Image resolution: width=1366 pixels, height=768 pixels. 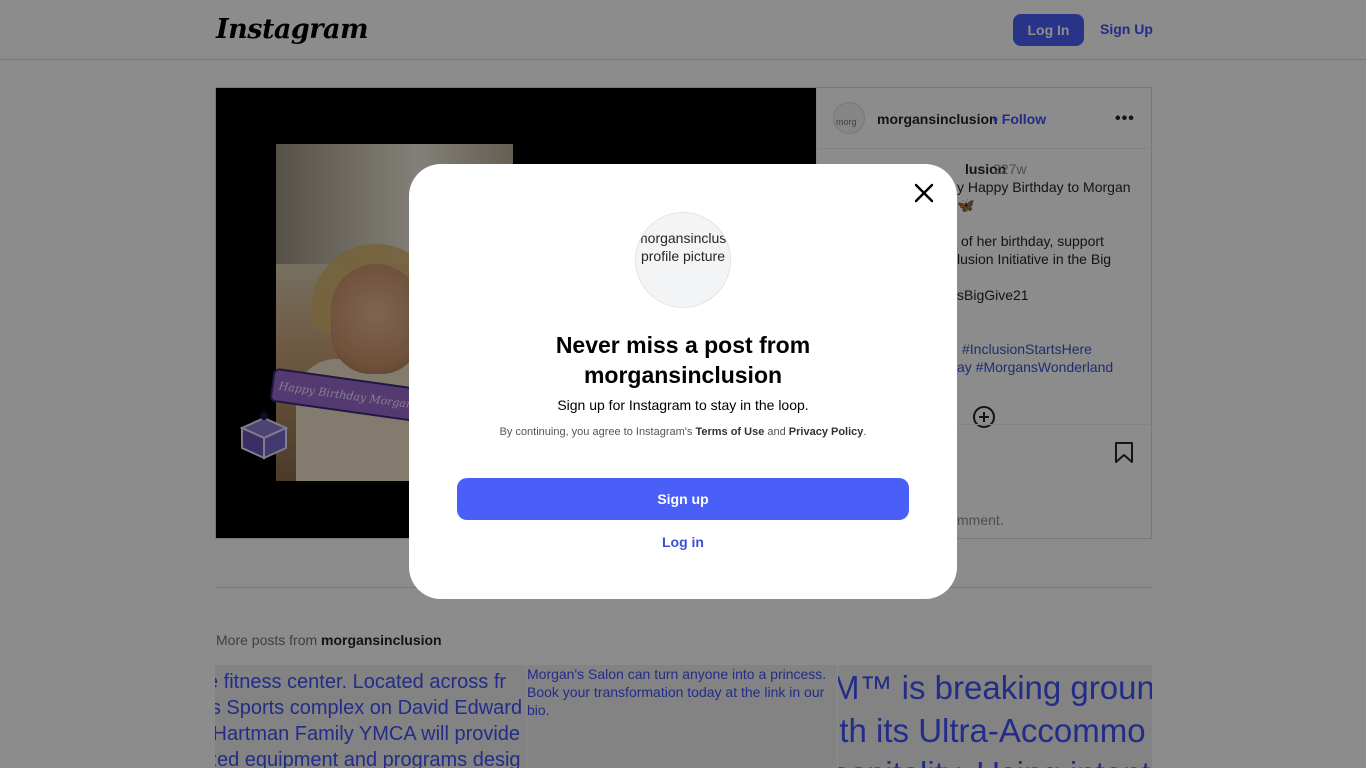 What do you see at coordinates (683, 360) in the screenshot?
I see `modal-title: Never miss a post from morgansinclusion` at bounding box center [683, 360].